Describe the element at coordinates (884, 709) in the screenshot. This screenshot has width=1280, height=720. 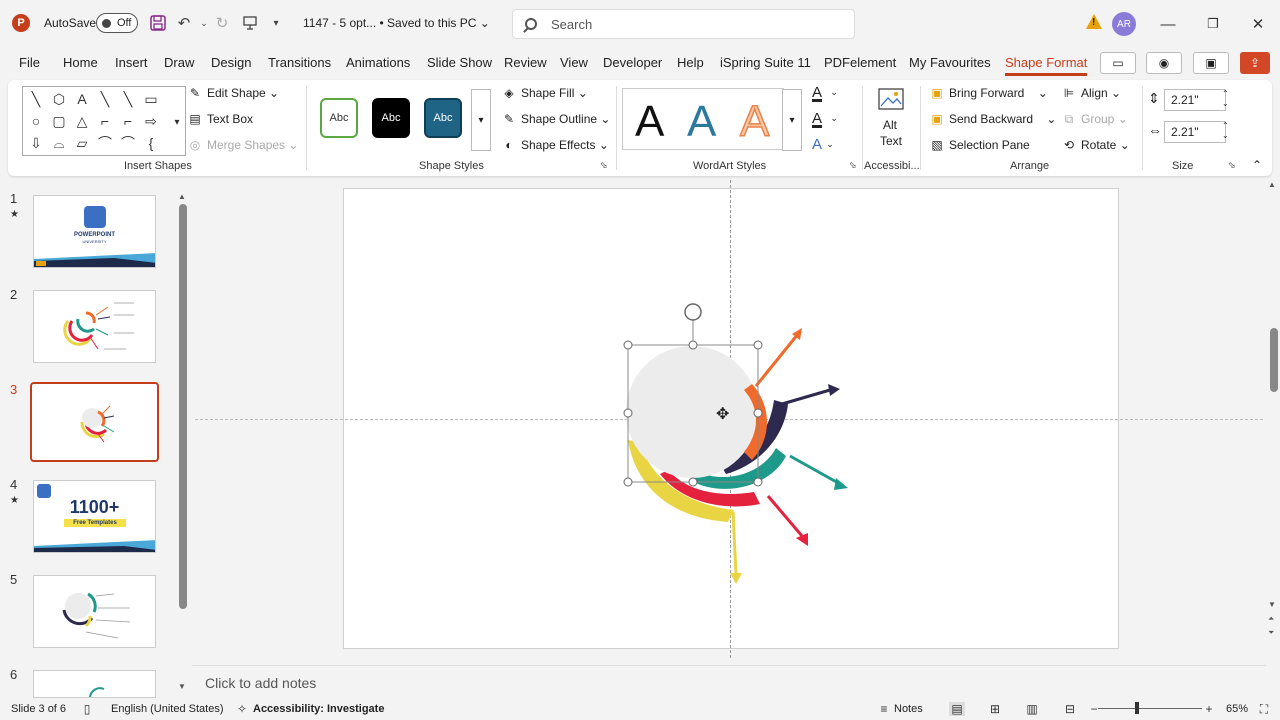
I see `notes-icon: ≡` at that location.